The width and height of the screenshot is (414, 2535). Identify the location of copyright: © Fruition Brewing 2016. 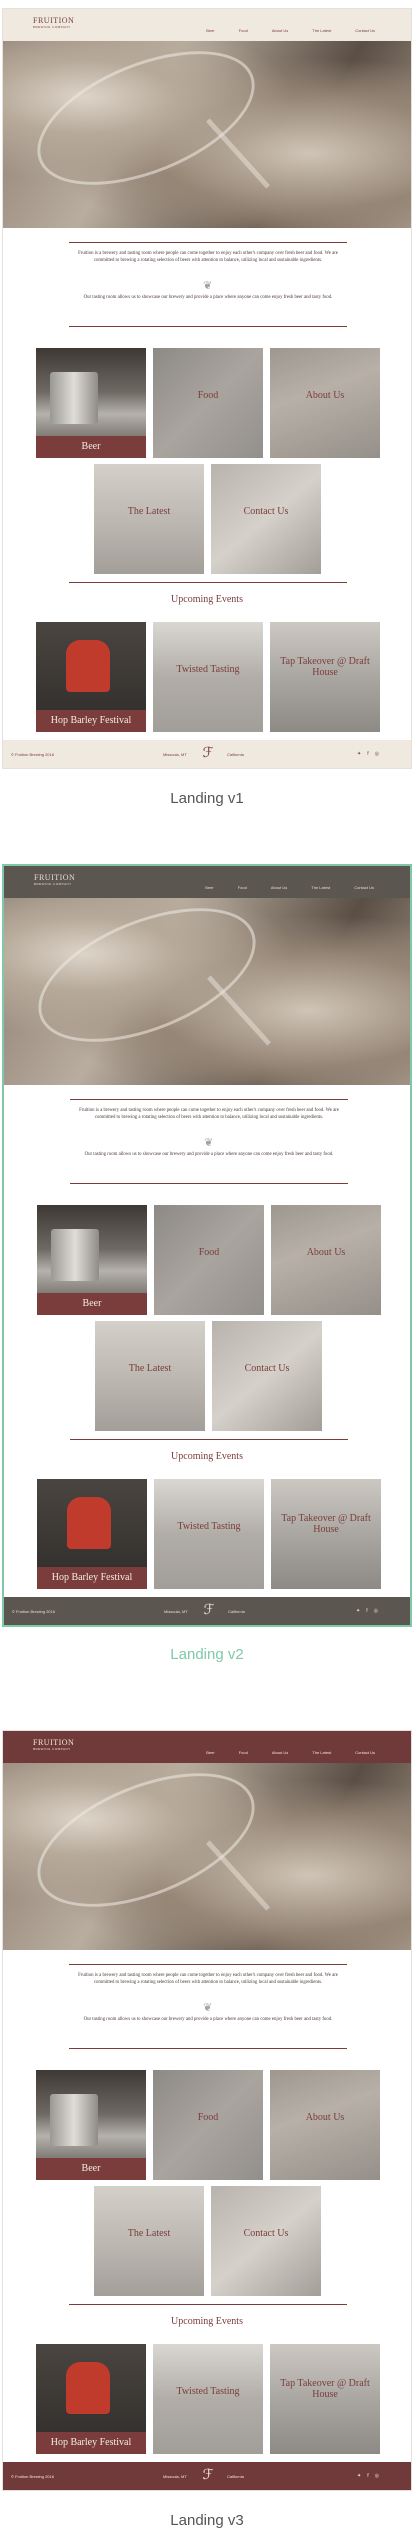
(32, 2476).